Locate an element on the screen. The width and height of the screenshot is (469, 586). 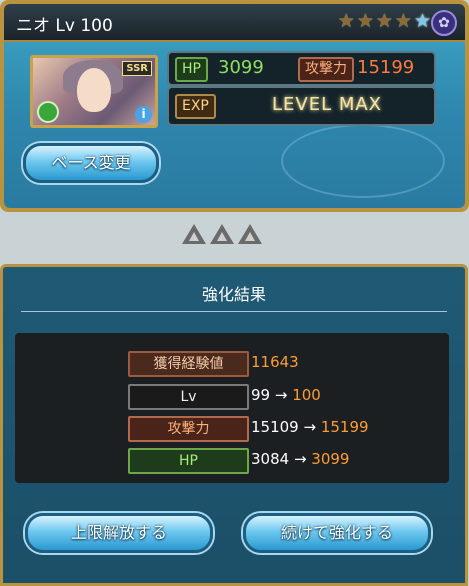
hp-label: HP is located at coordinates (191, 69).